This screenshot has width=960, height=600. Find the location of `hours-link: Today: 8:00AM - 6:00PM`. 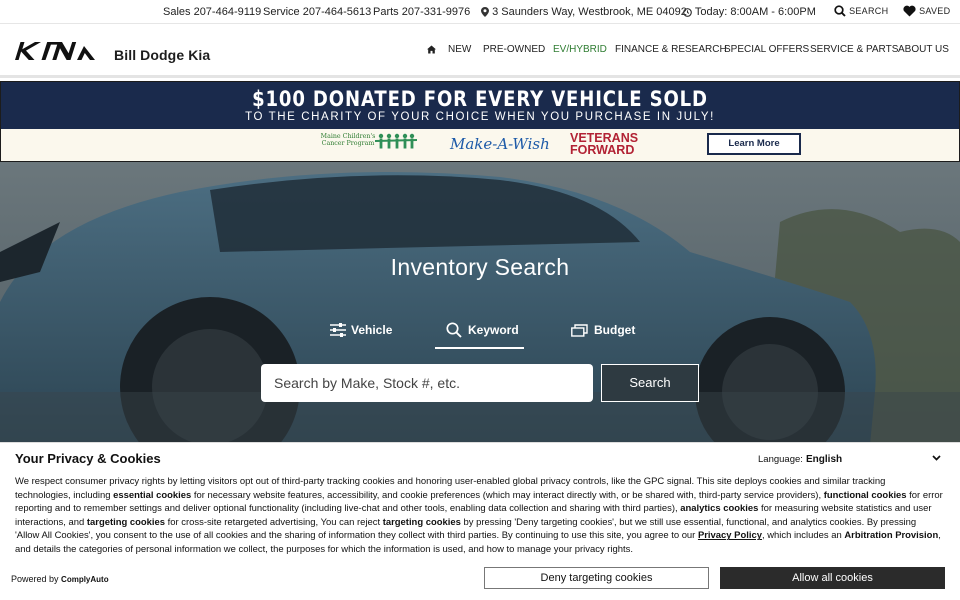

hours-link: Today: 8:00AM - 6:00PM is located at coordinates (749, 12).